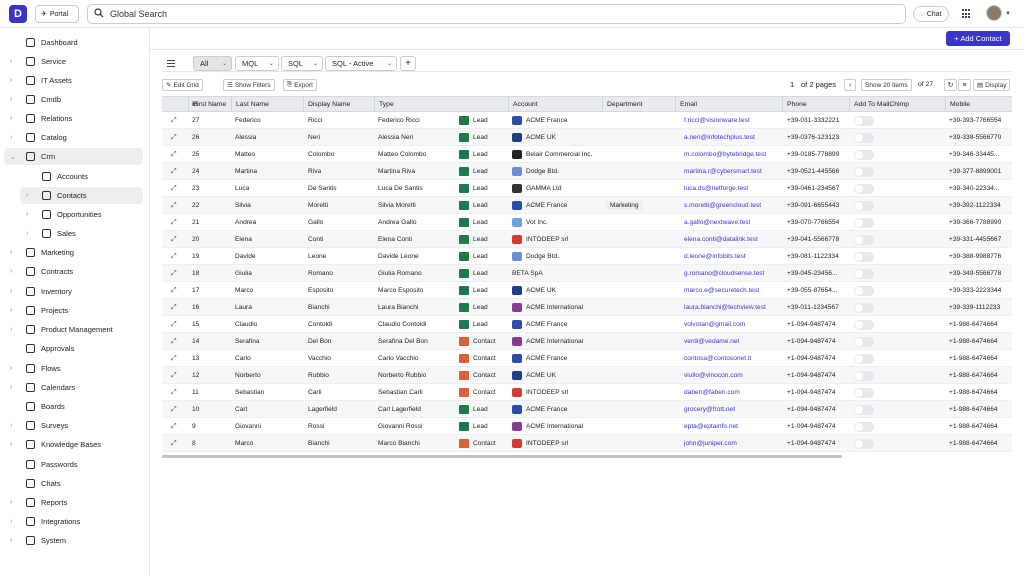  I want to click on sidebar-item-opportunities: › Opportunities, so click(75, 214).